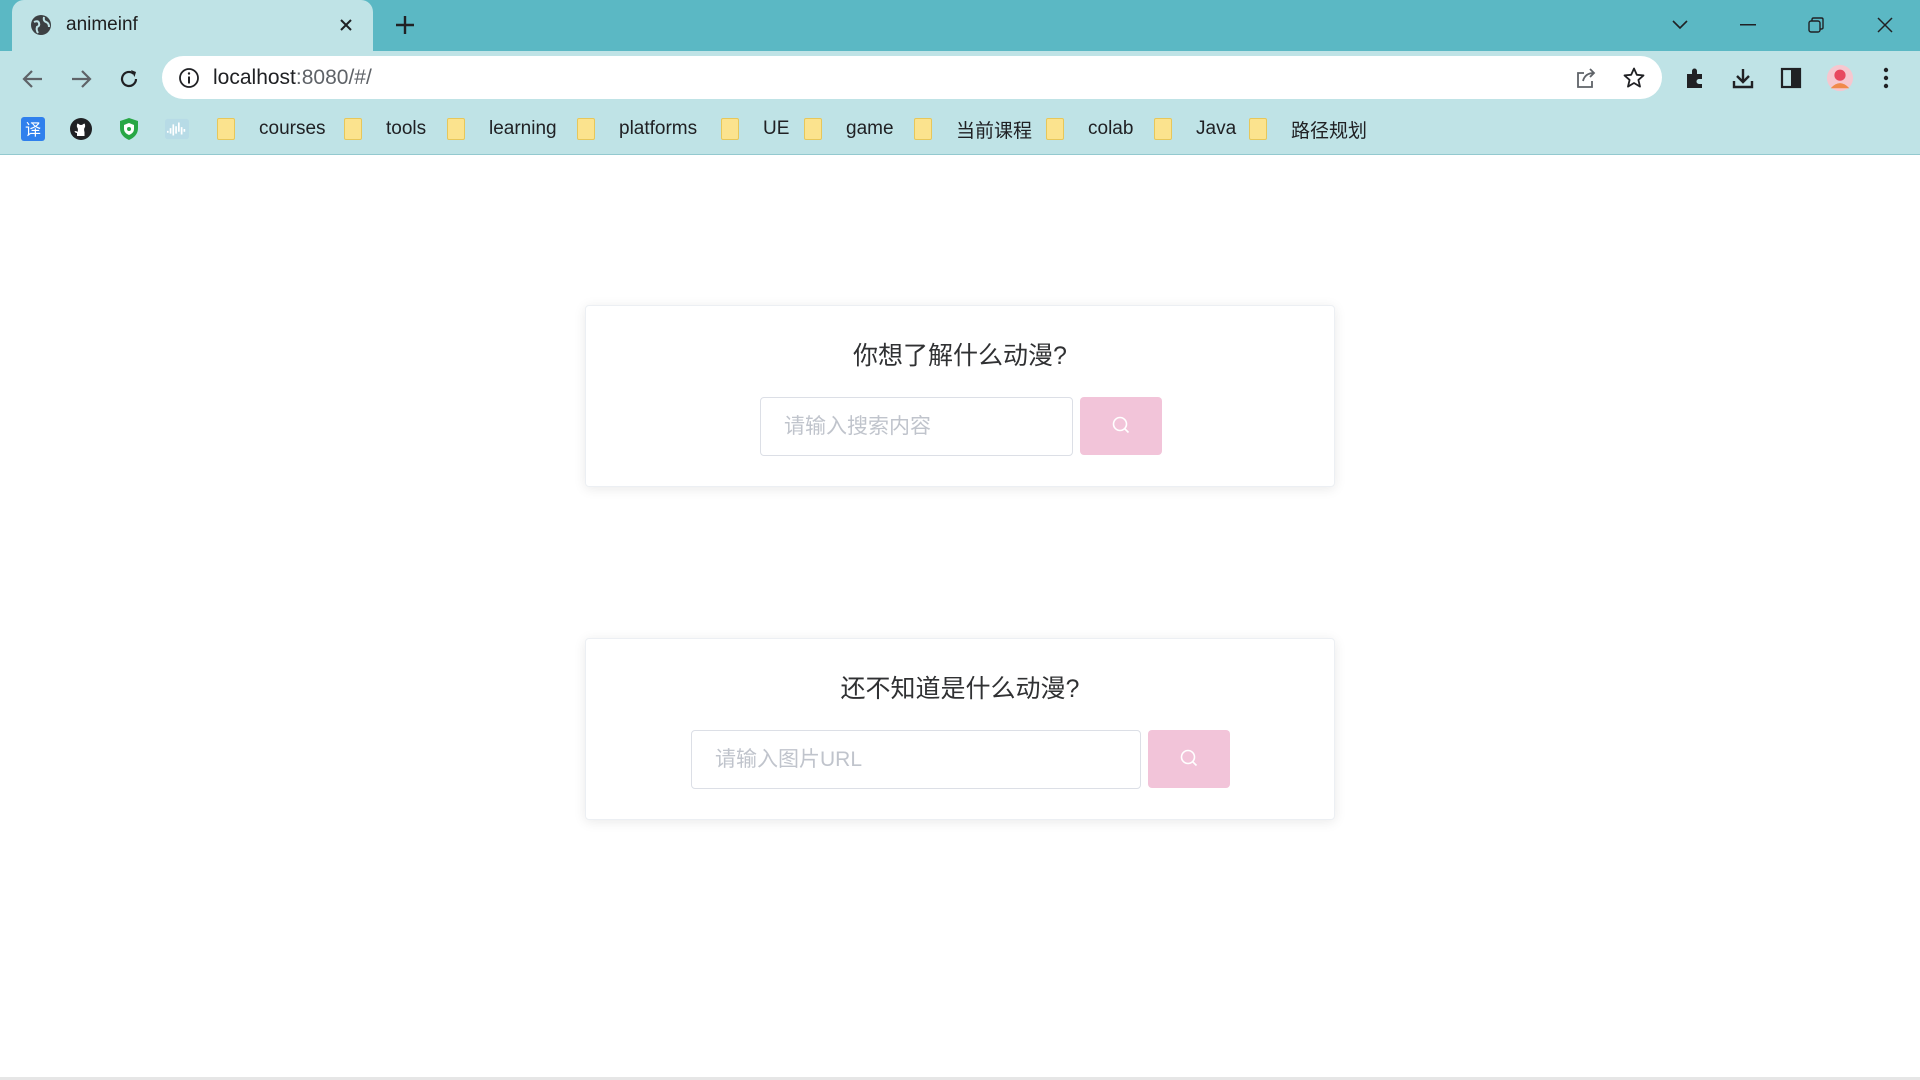  I want to click on image-card-title: 还不知道是什么动漫?, so click(960, 689).